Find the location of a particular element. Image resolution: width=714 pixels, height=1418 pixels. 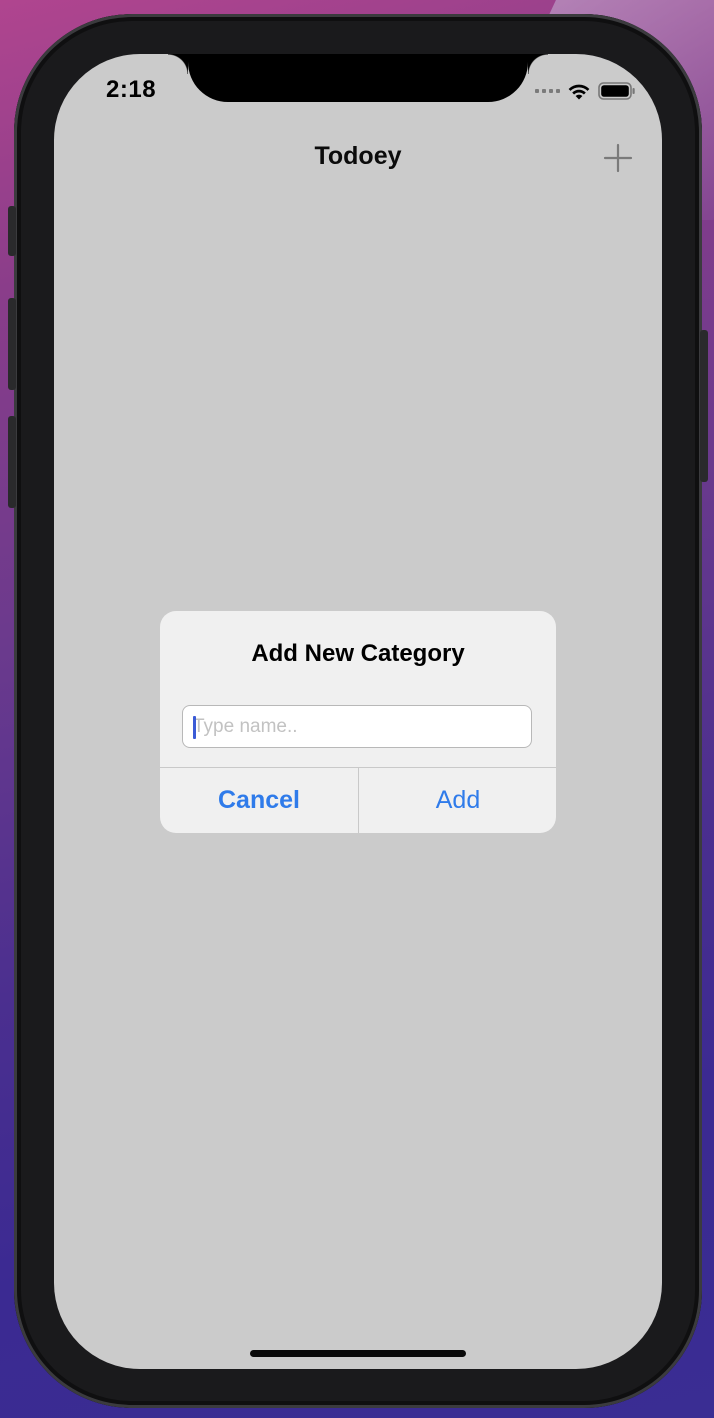

alert-title: Add New Category is located at coordinates (358, 653).